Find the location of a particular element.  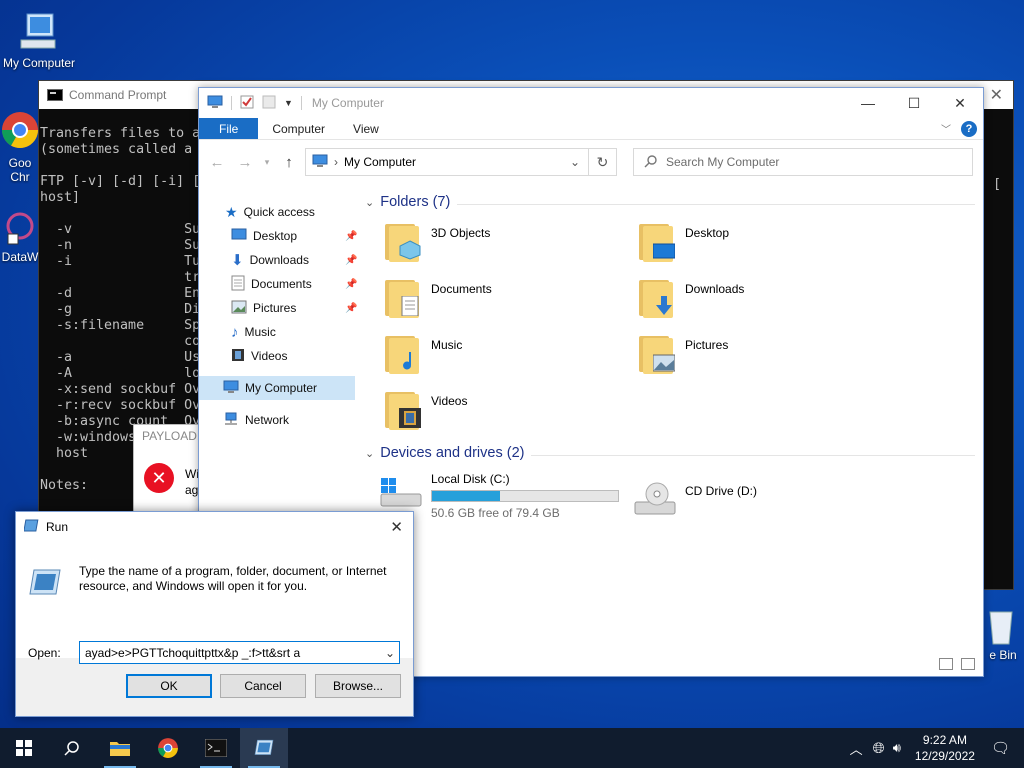

nav-pictures: Pictures 📌 is located at coordinates (294, 308).